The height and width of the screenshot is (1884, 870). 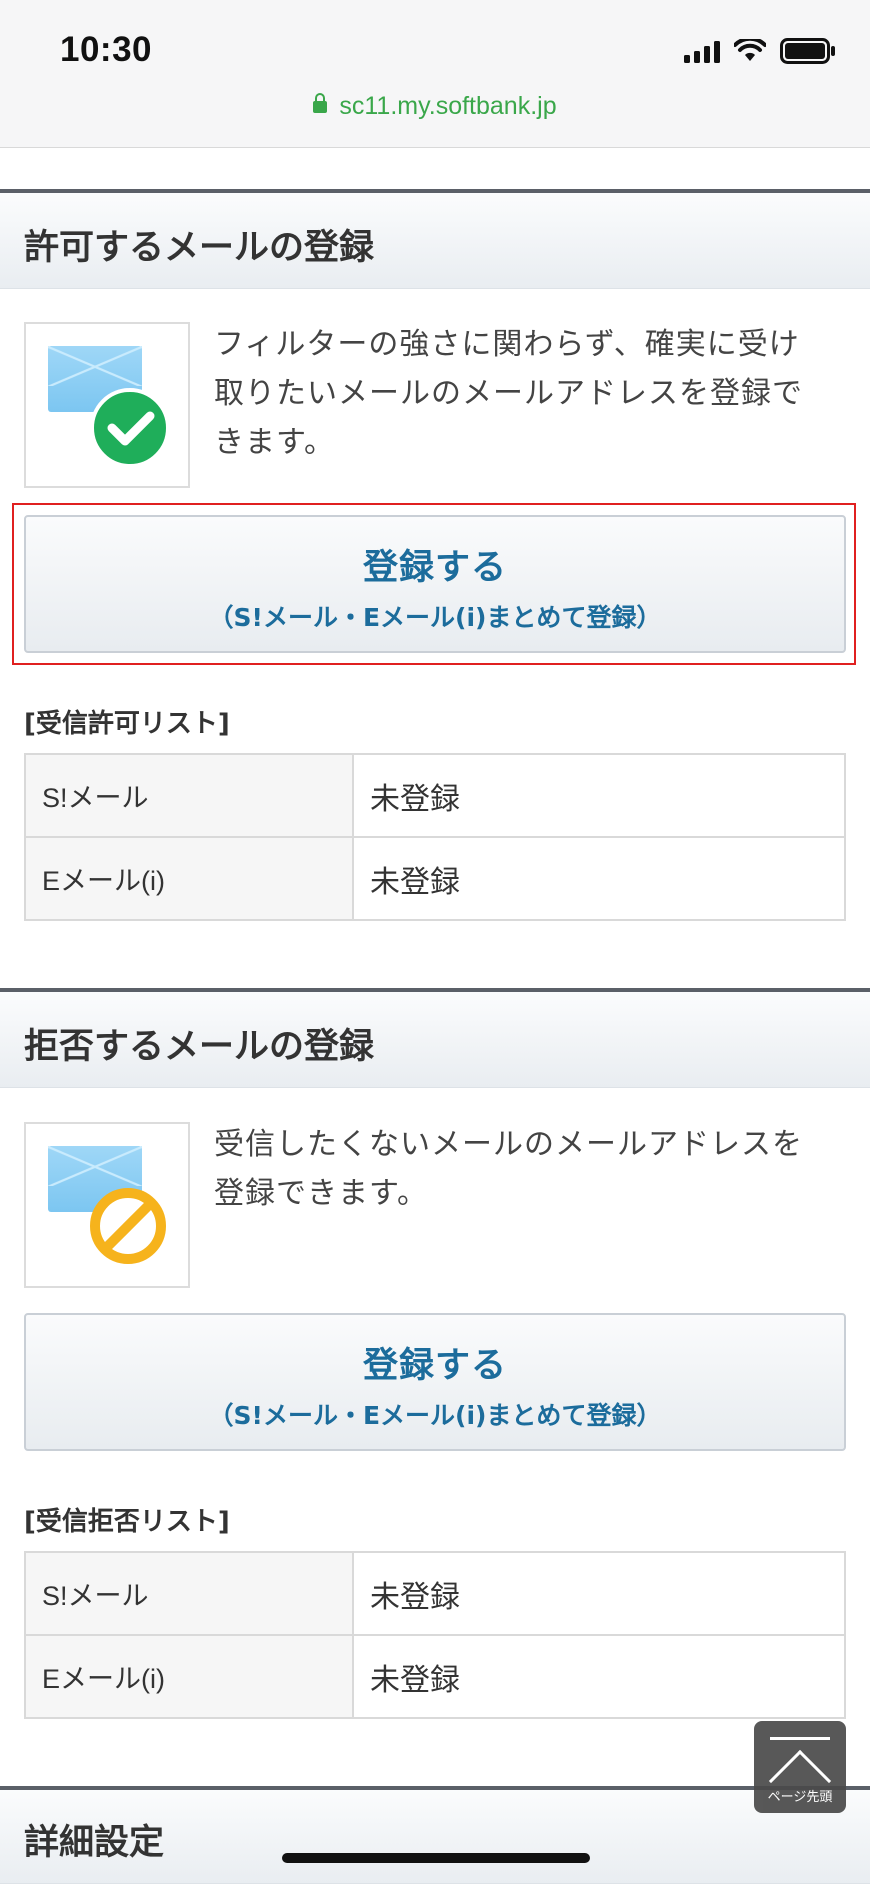 What do you see at coordinates (508, 1144) in the screenshot?
I see `deny-description-line: 受信したくないメールのメールアドレスを` at bounding box center [508, 1144].